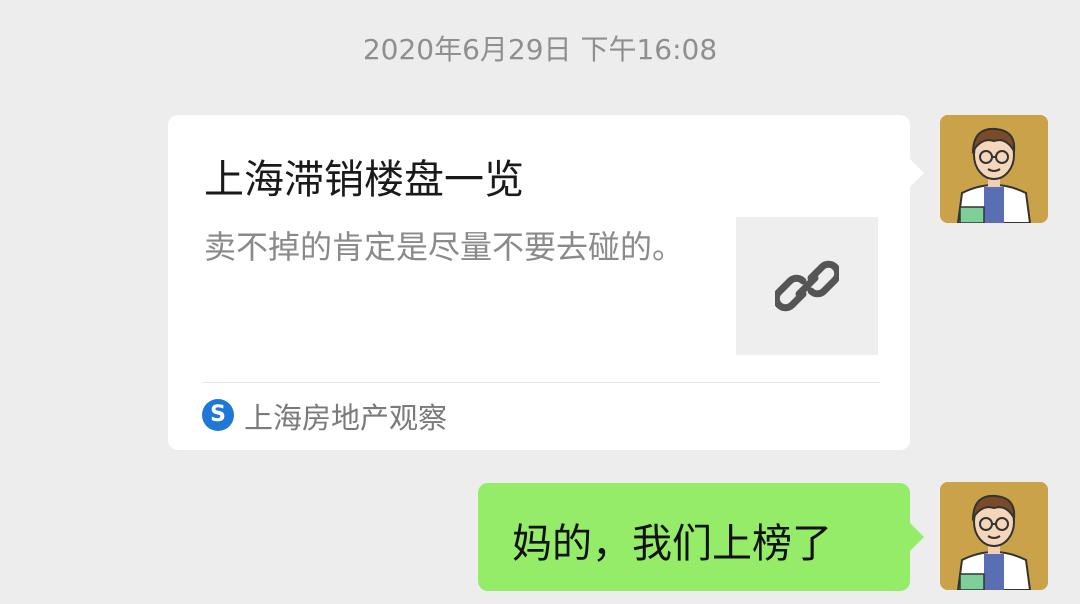 This screenshot has height=604, width=1080. I want to click on source-logo-icon: S, so click(218, 415).